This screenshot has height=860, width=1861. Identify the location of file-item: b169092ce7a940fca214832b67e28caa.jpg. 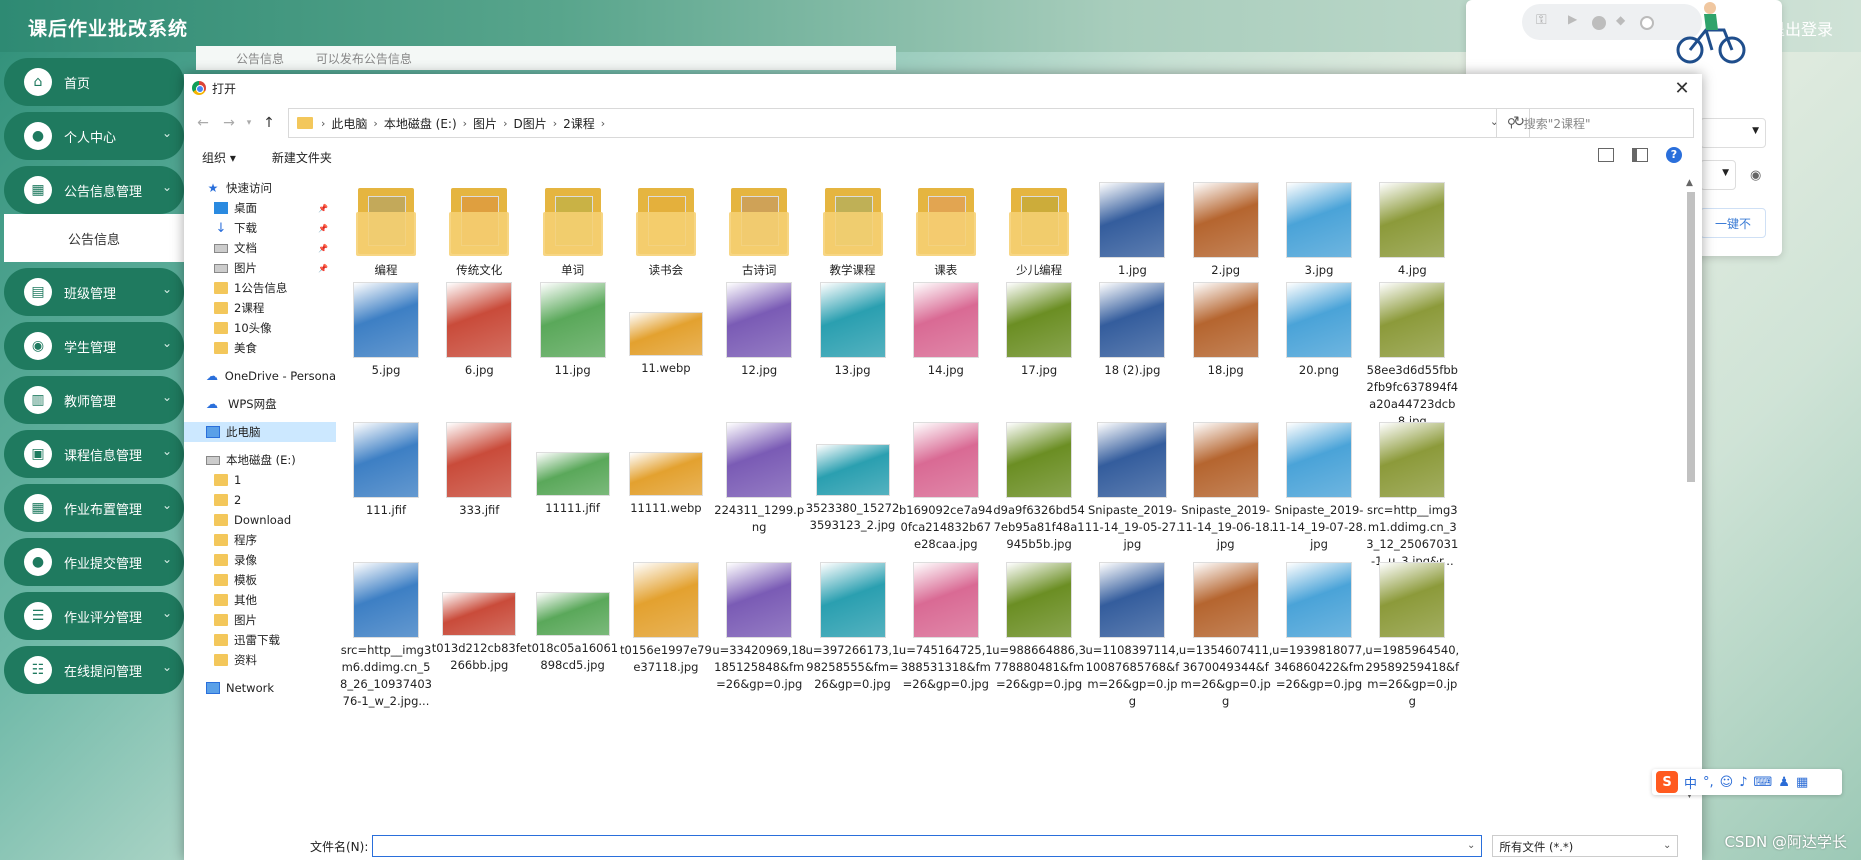
(946, 487).